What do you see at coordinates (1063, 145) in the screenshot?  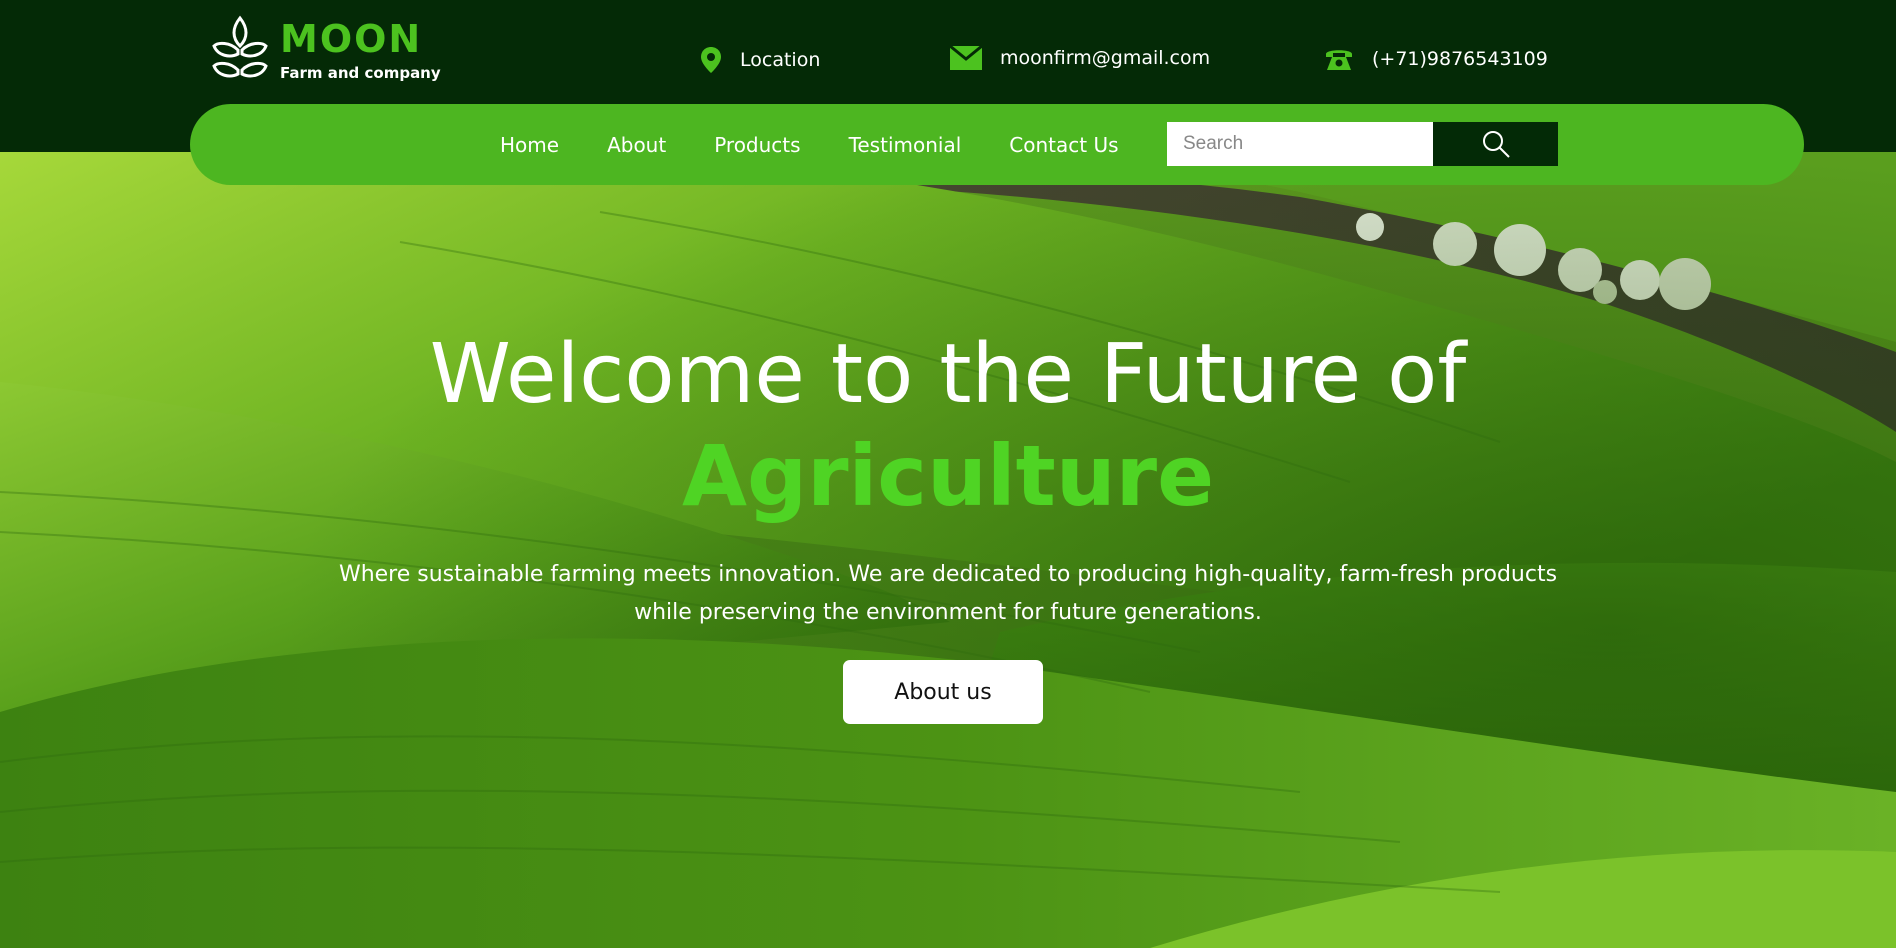 I see `nav-item-contact-us: Contact Us` at bounding box center [1063, 145].